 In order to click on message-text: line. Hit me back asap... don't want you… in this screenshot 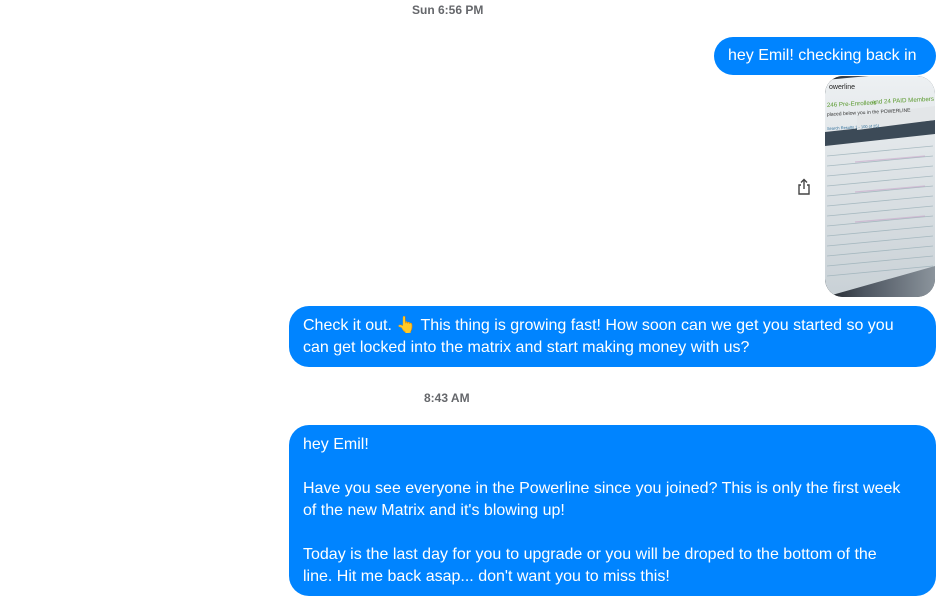, I will do `click(486, 576)`.